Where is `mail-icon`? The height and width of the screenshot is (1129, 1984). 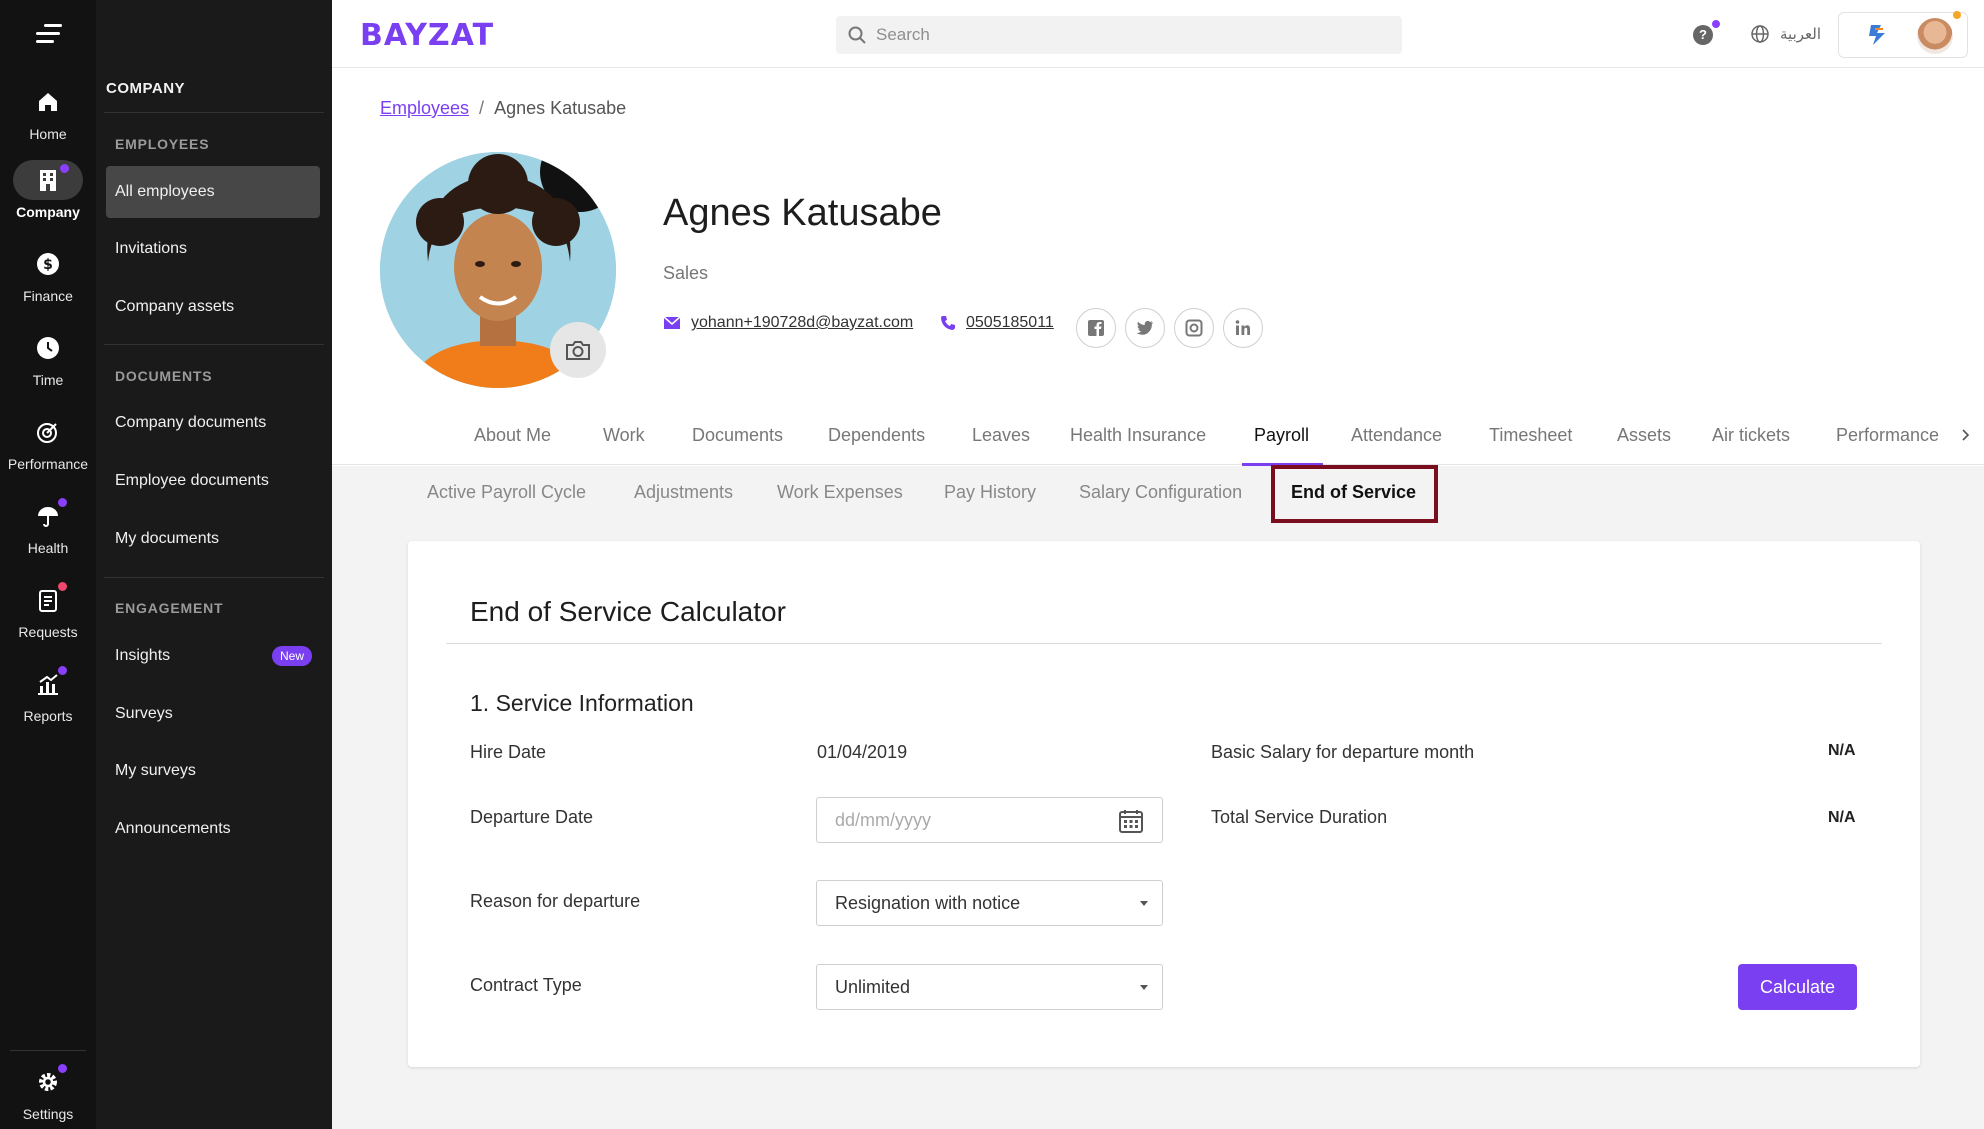 mail-icon is located at coordinates (672, 322).